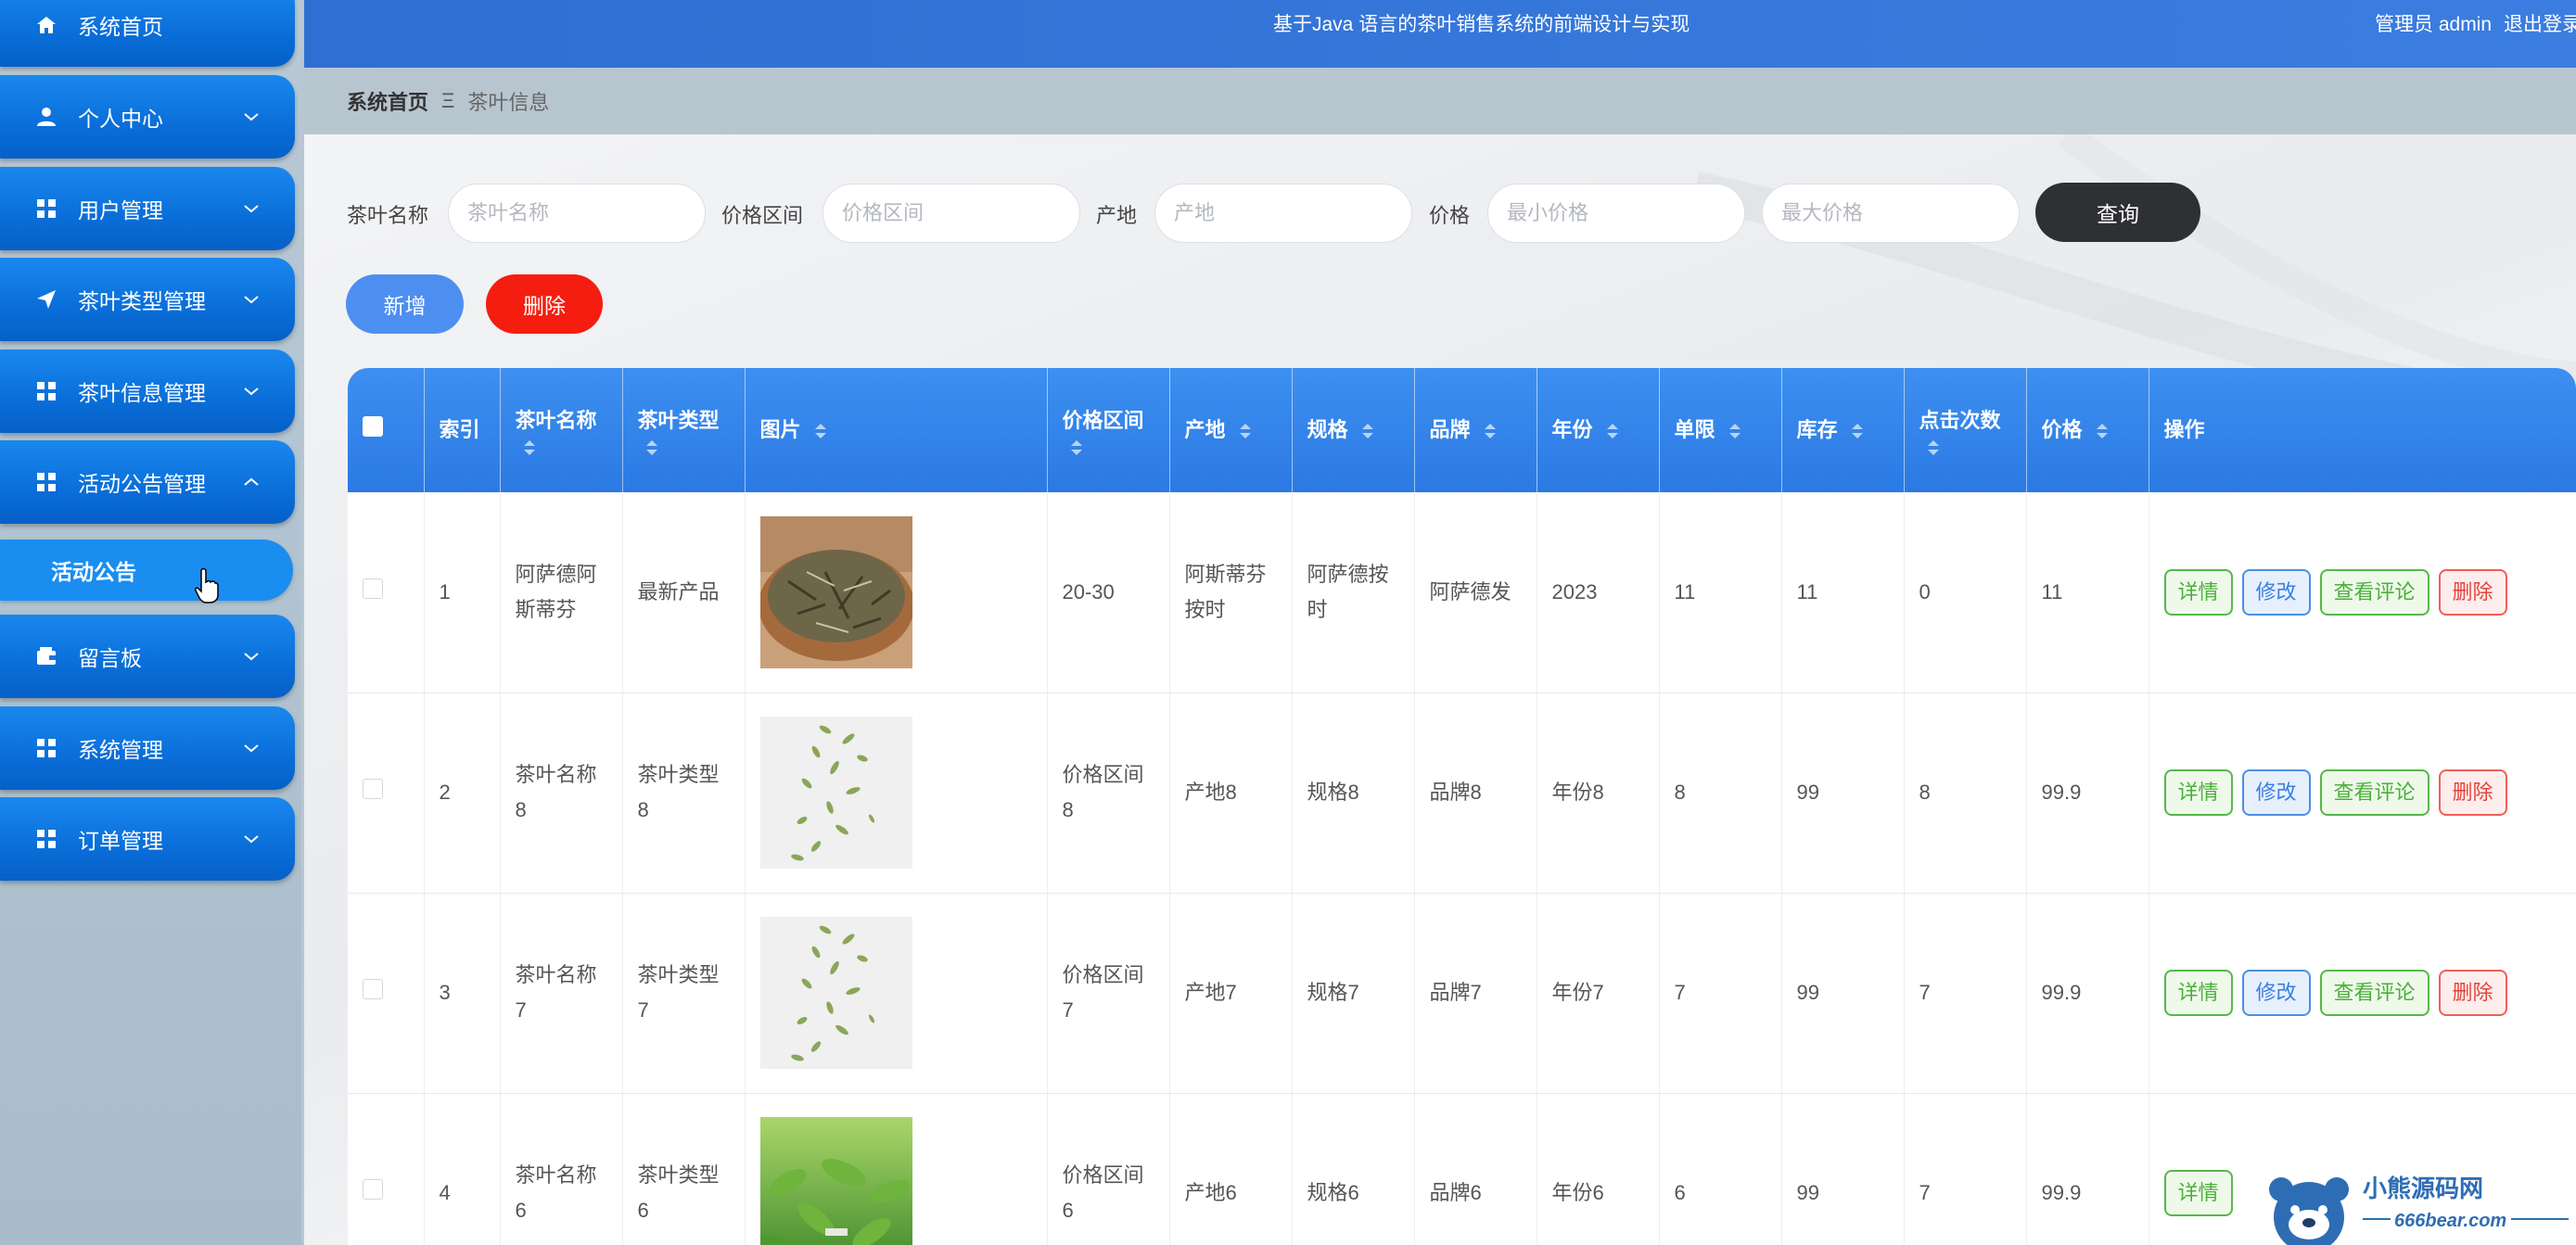  Describe the element at coordinates (2434, 24) in the screenshot. I see `current-user: 管理员 admin` at that location.